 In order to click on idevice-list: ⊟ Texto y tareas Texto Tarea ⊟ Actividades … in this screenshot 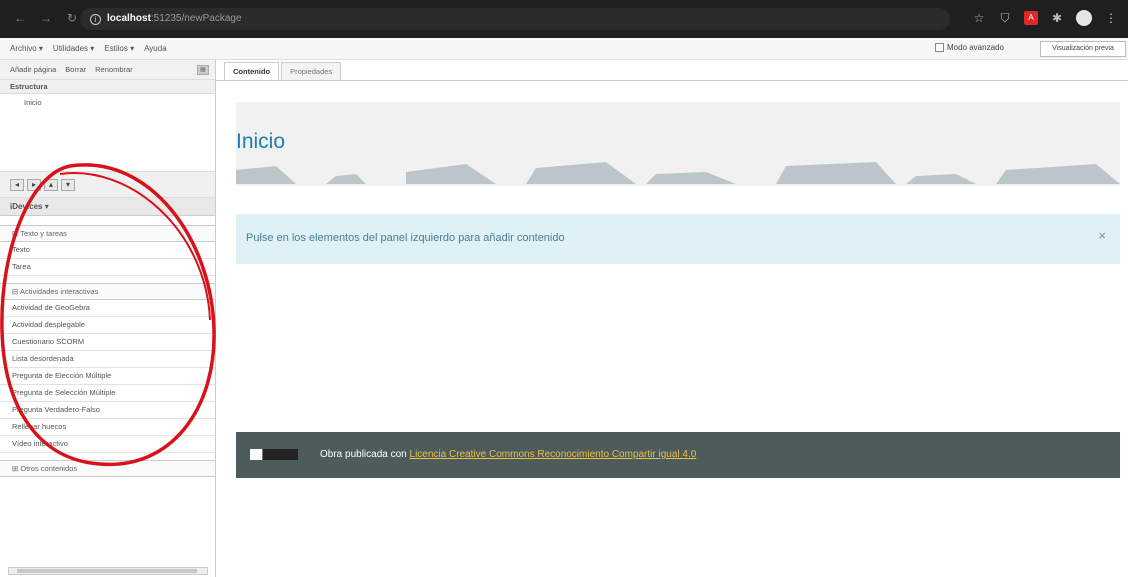, I will do `click(107, 351)`.